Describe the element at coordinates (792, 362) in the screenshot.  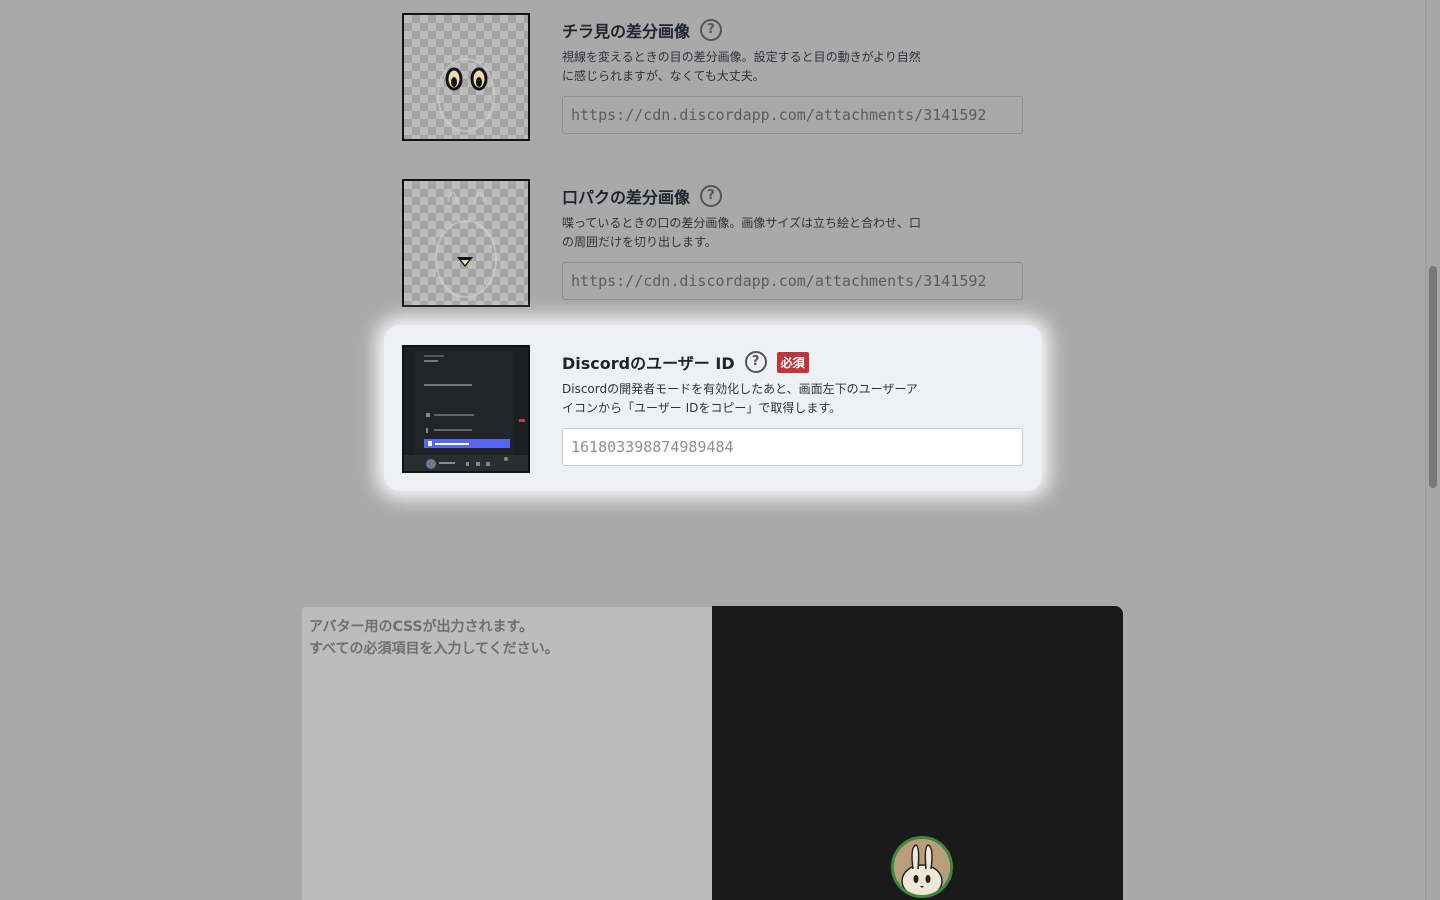
I see `required-badge: 必須` at that location.